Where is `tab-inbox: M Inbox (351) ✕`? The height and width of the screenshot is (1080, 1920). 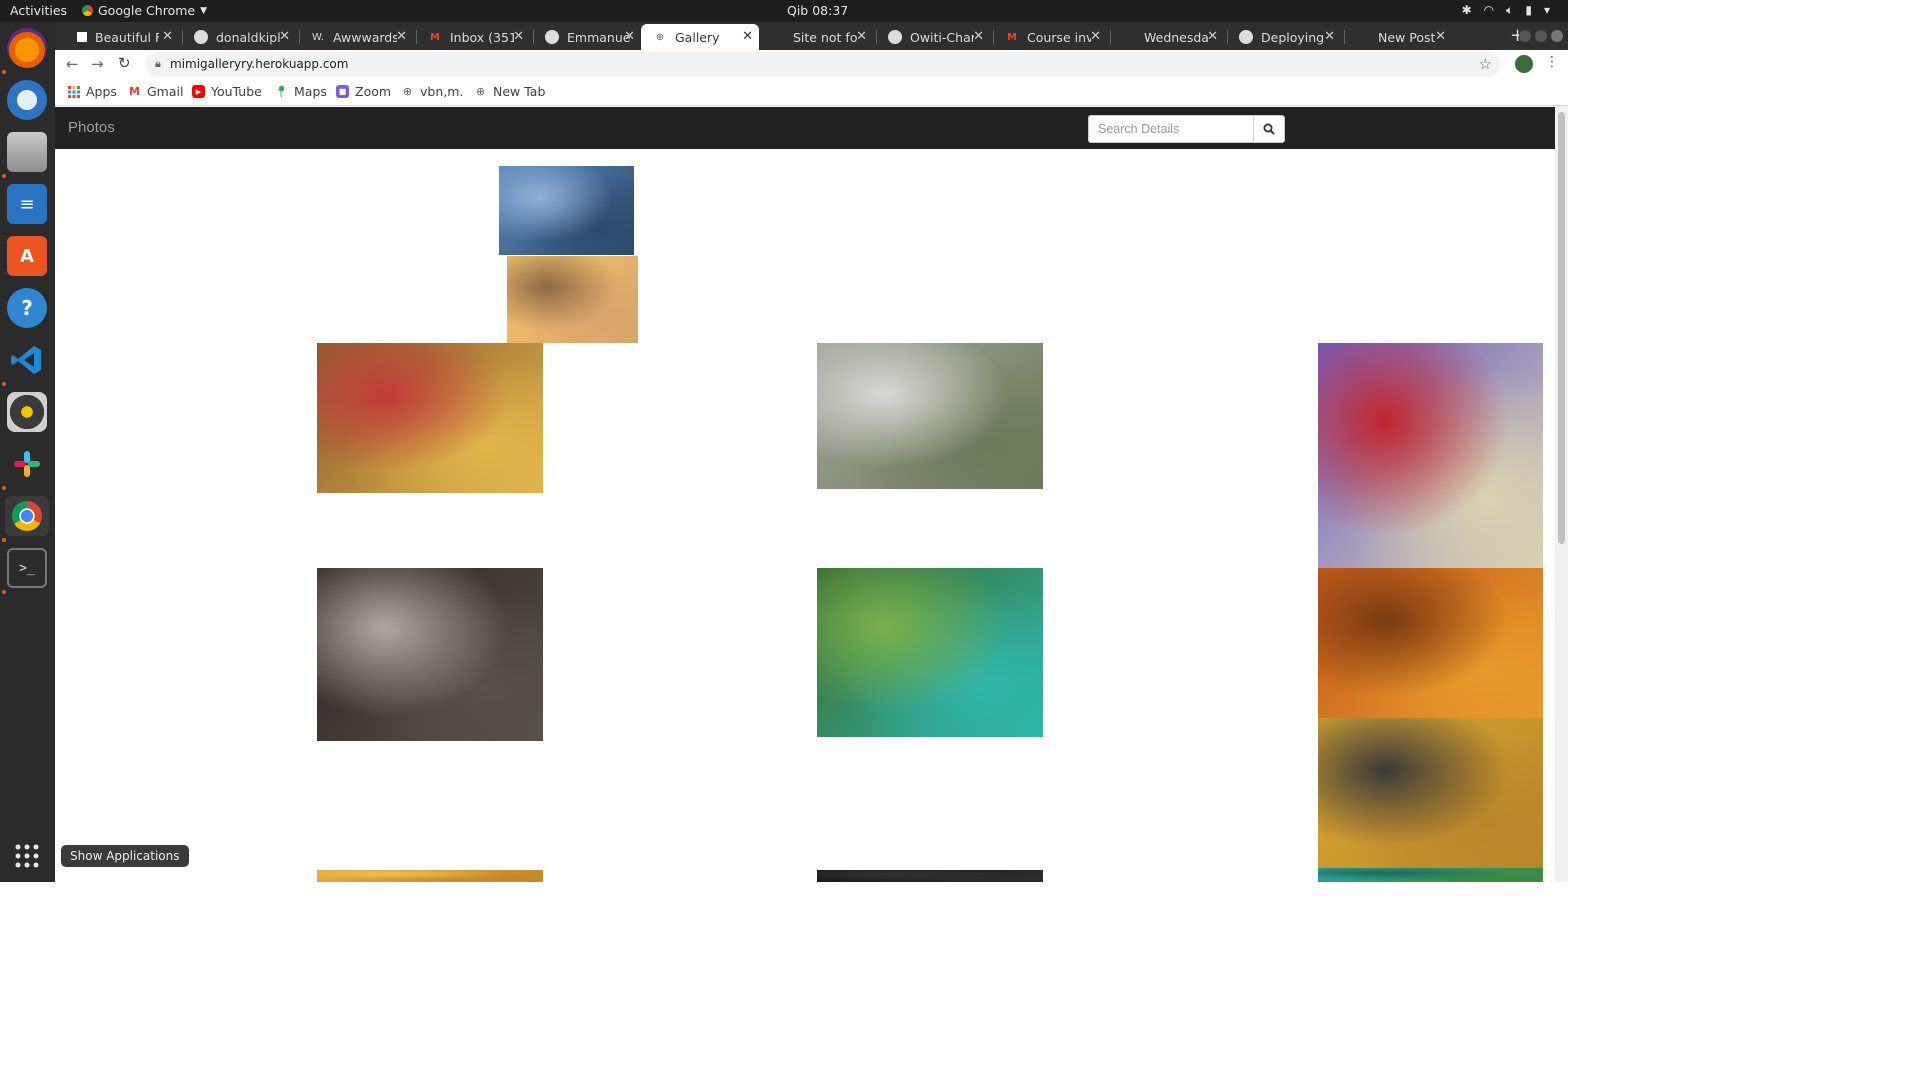 tab-inbox: M Inbox (351) ✕ is located at coordinates (473, 37).